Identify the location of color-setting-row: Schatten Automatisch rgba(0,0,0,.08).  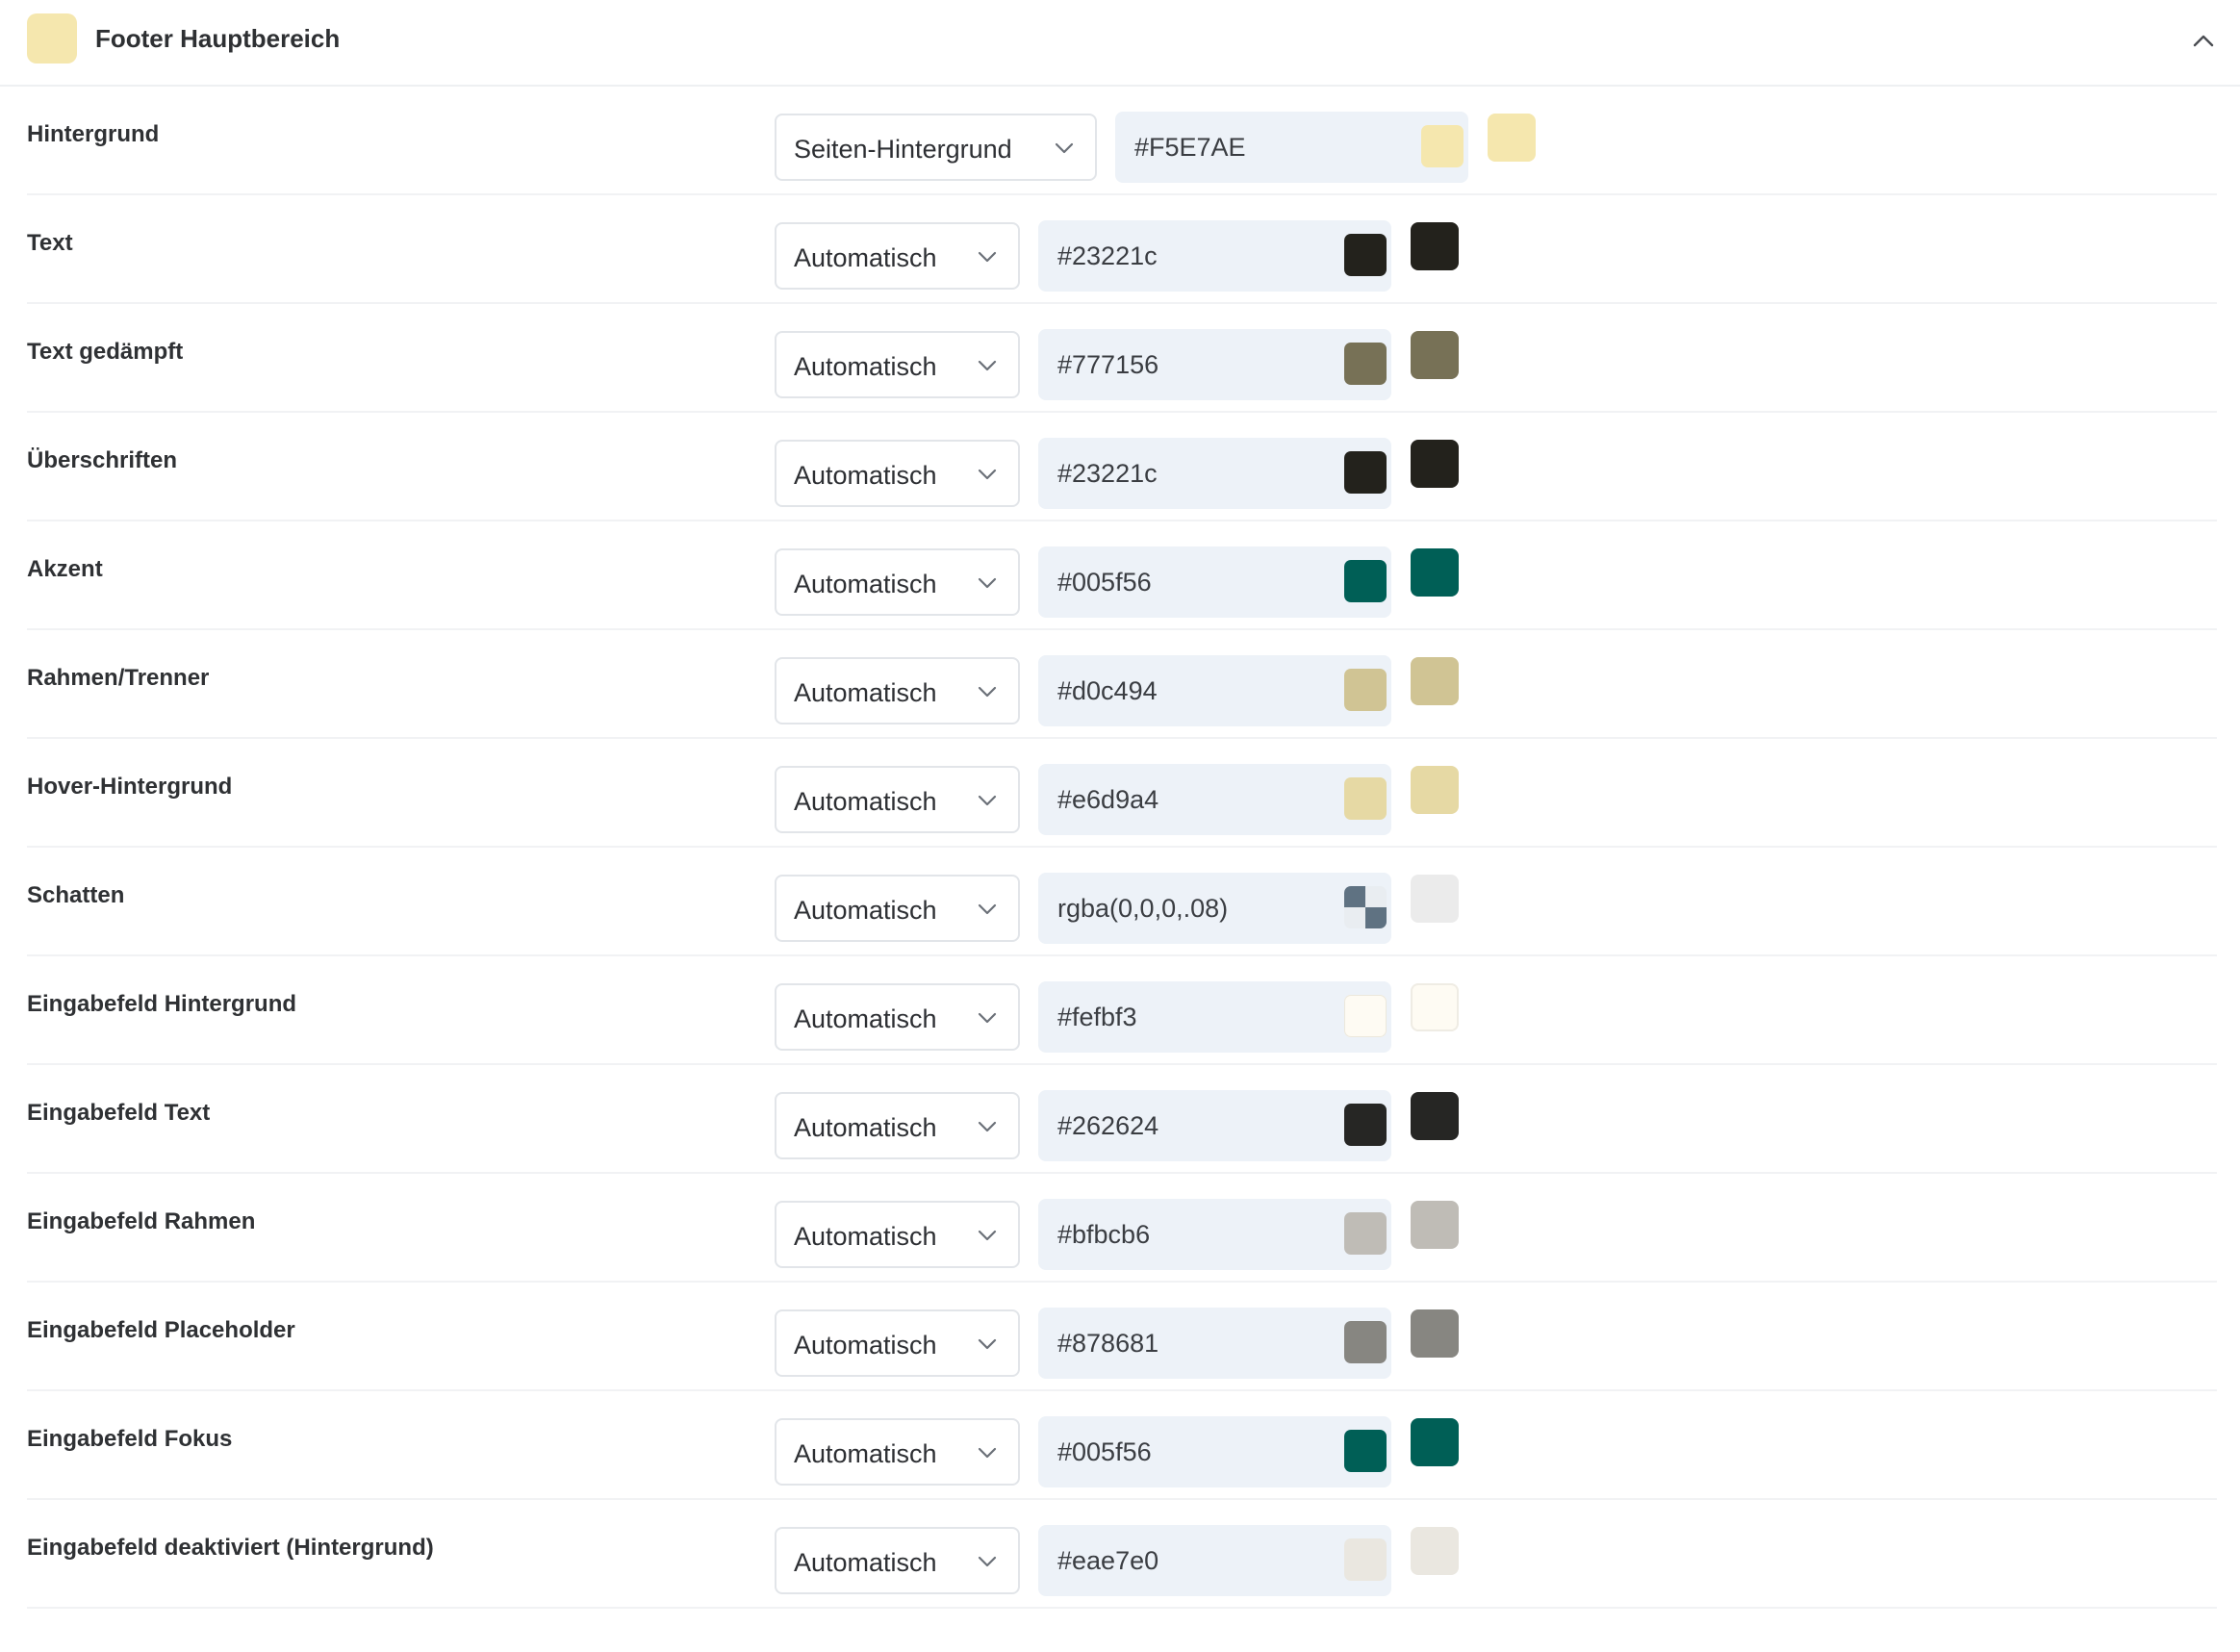
(1120, 902).